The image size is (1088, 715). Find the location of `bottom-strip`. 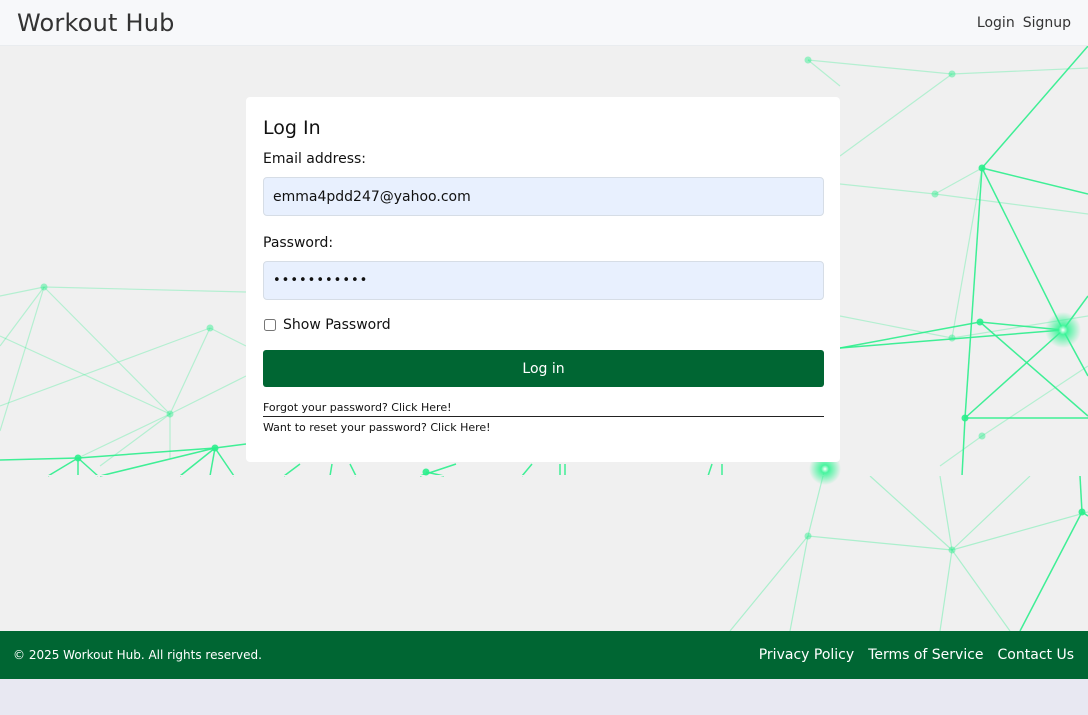

bottom-strip is located at coordinates (544, 697).